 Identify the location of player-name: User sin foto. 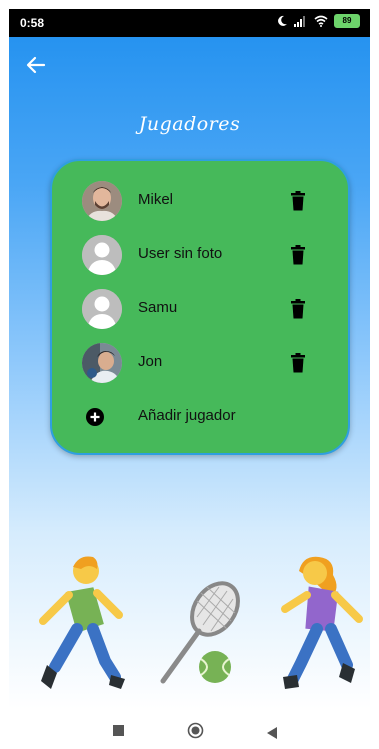
(180, 253).